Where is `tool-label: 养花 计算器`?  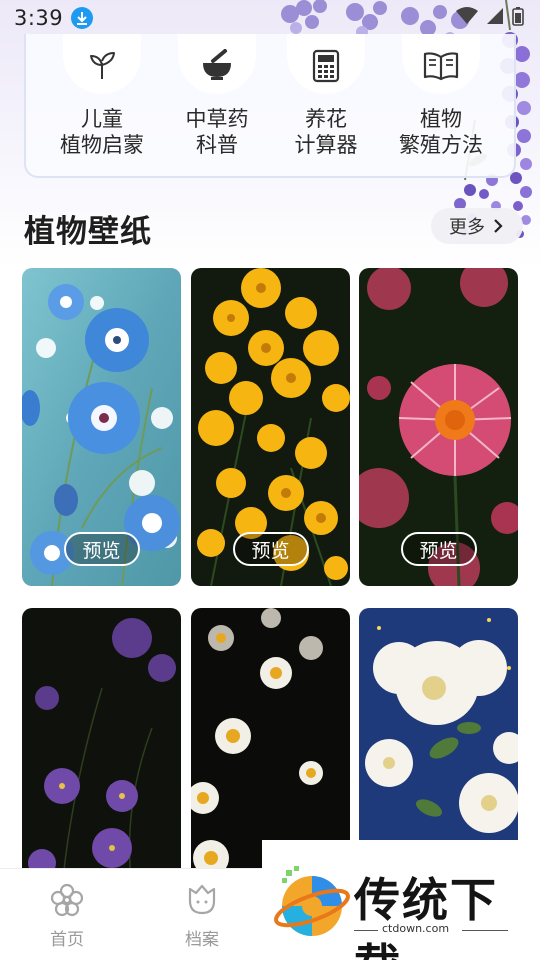
tool-label: 养花 计算器 is located at coordinates (326, 132).